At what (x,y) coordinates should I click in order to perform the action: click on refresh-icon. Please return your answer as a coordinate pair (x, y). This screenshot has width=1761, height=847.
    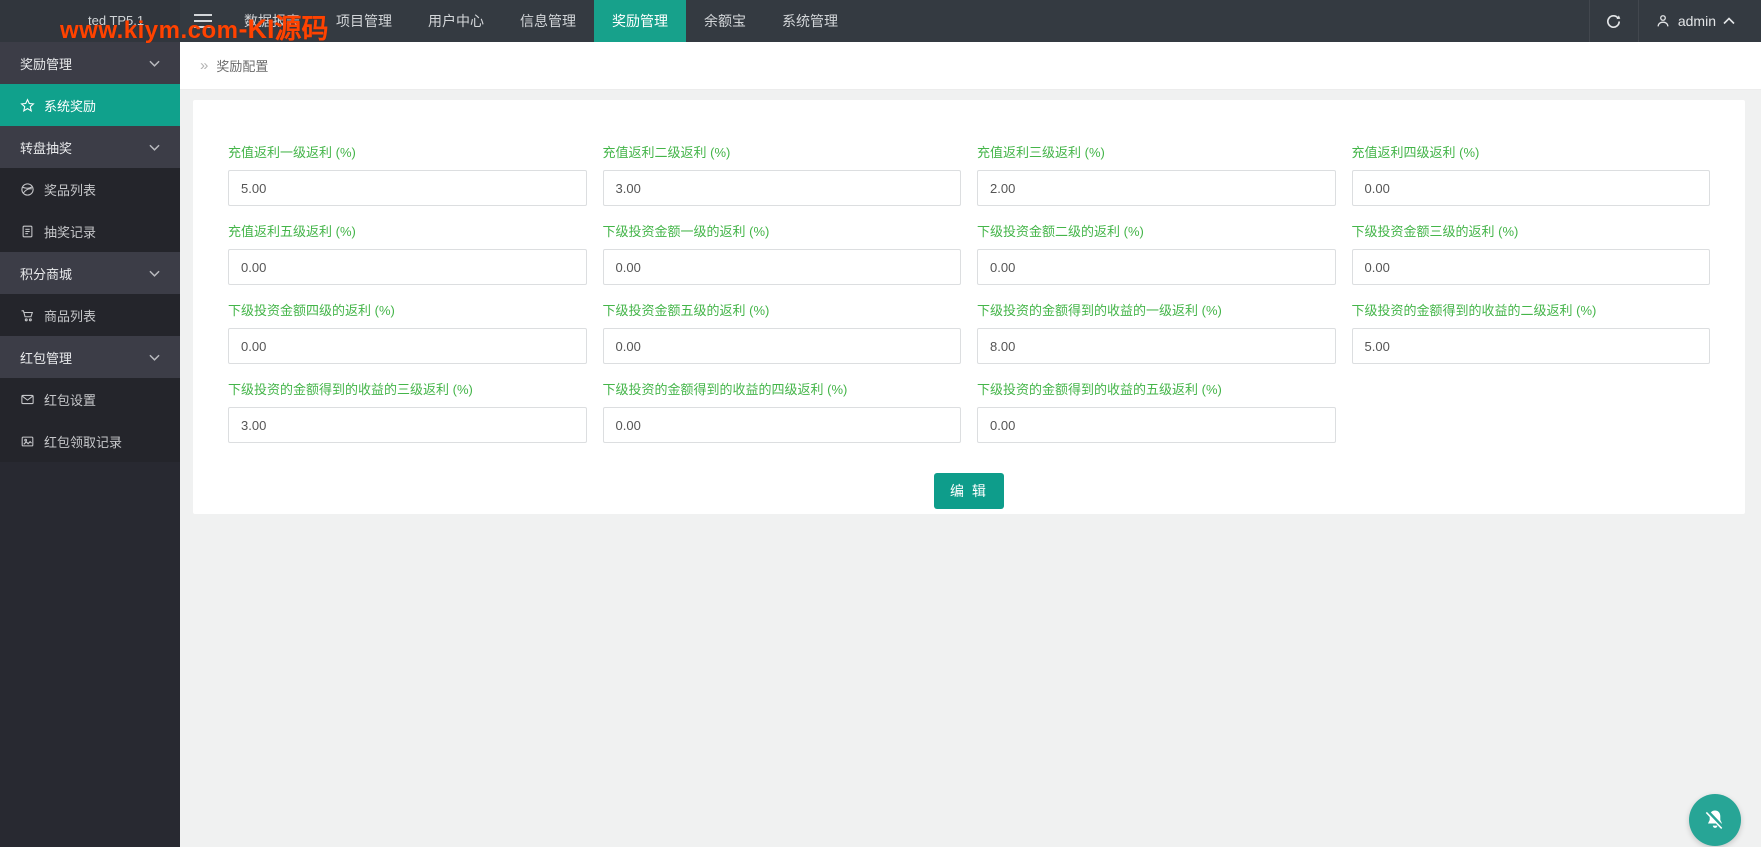
    Looking at the image, I should click on (1614, 21).